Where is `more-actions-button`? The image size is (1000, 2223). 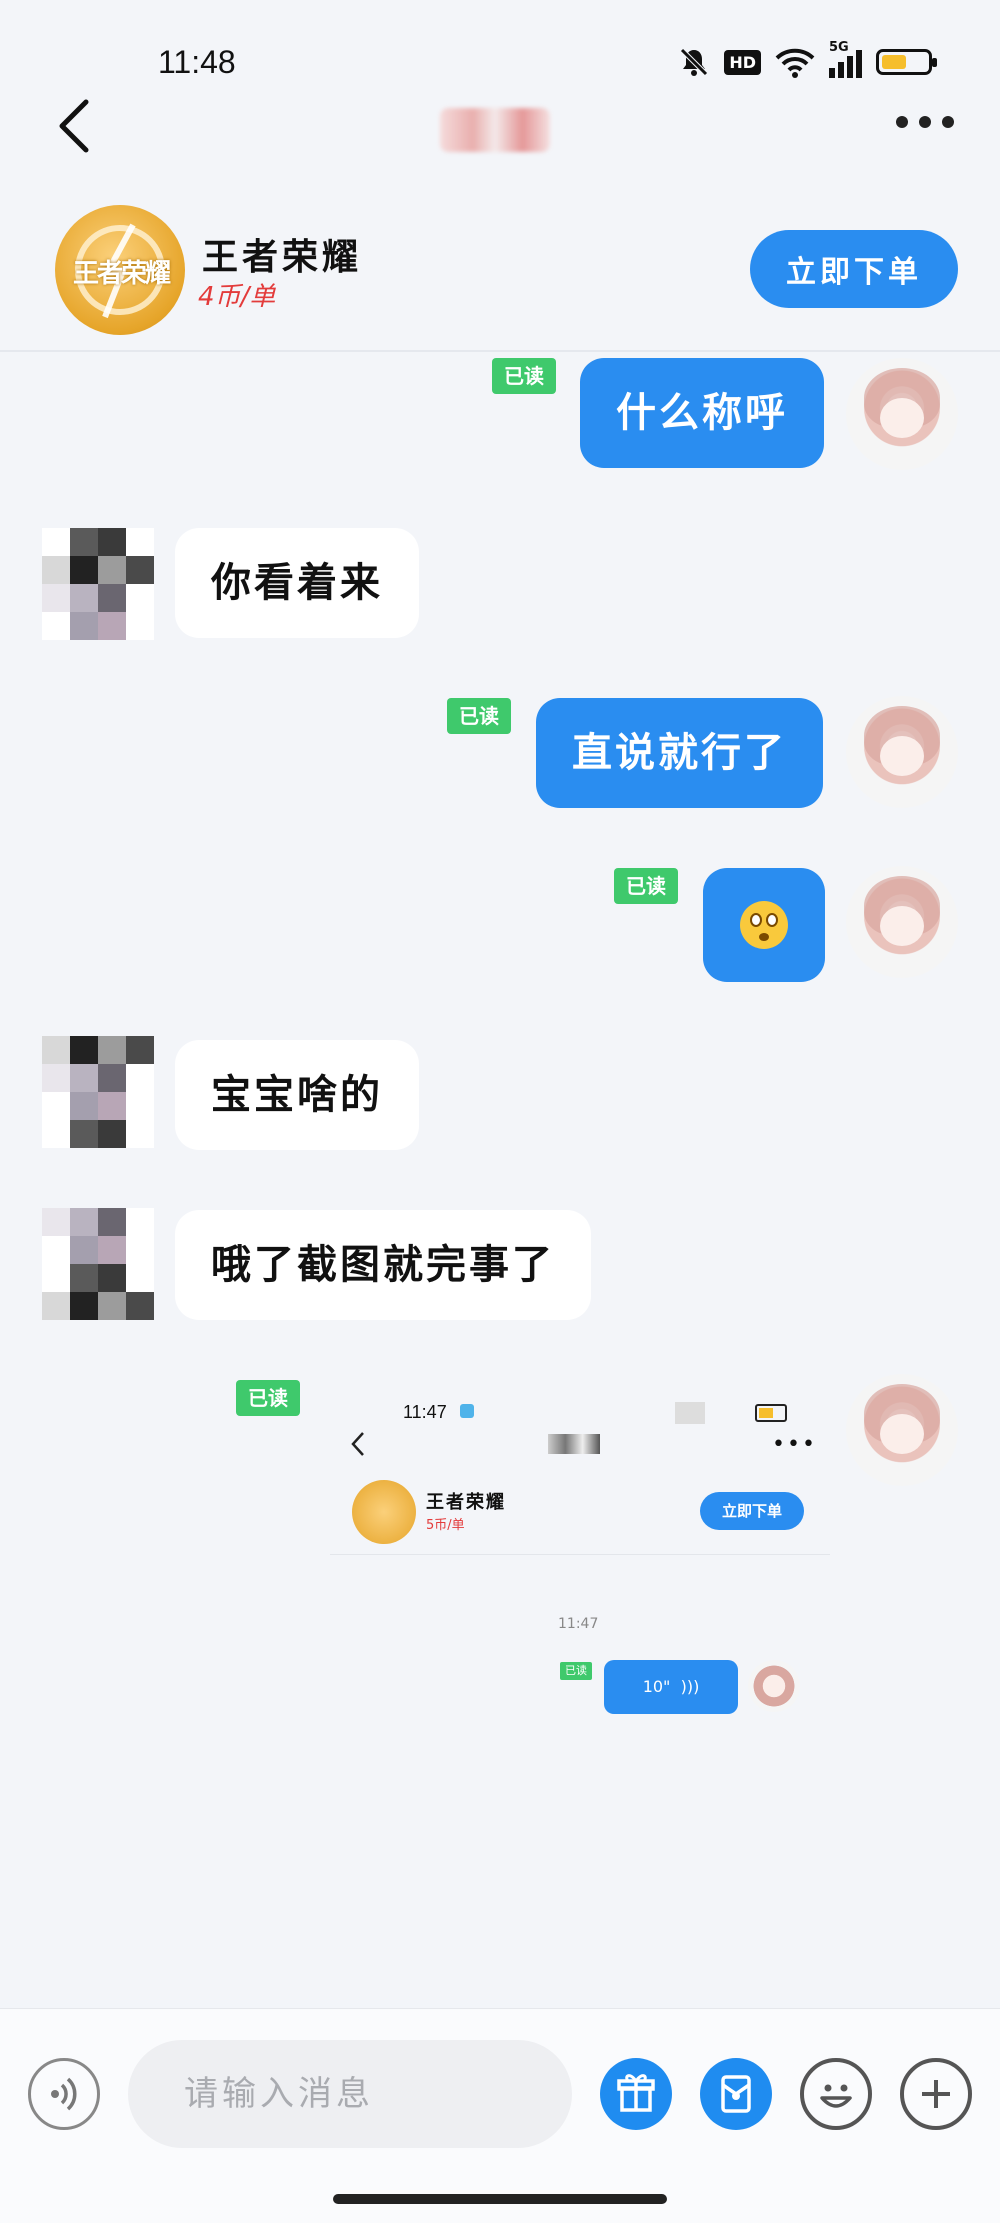
more-actions-button is located at coordinates (936, 2094).